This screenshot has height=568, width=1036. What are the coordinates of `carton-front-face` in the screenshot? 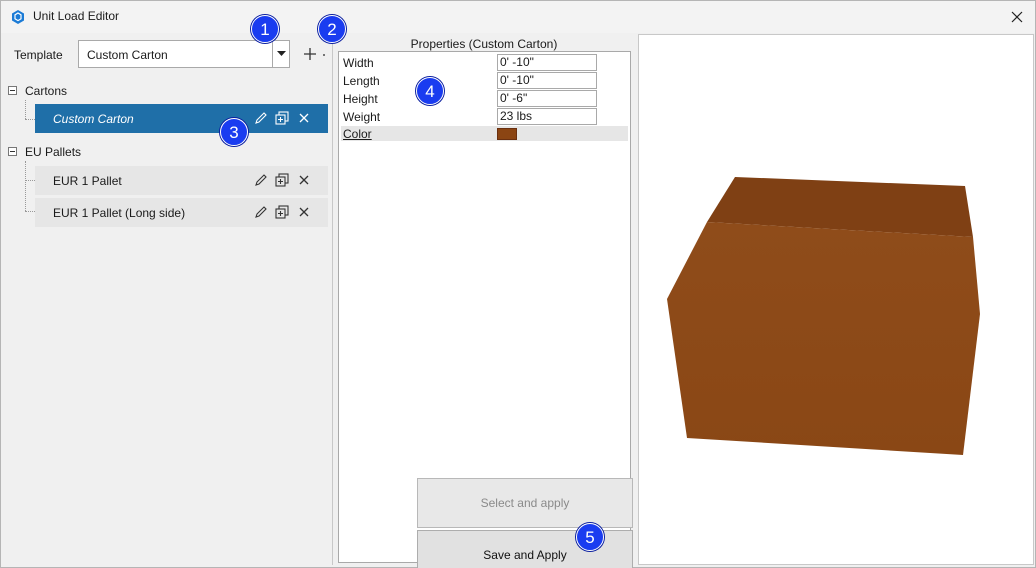 It's located at (823, 338).